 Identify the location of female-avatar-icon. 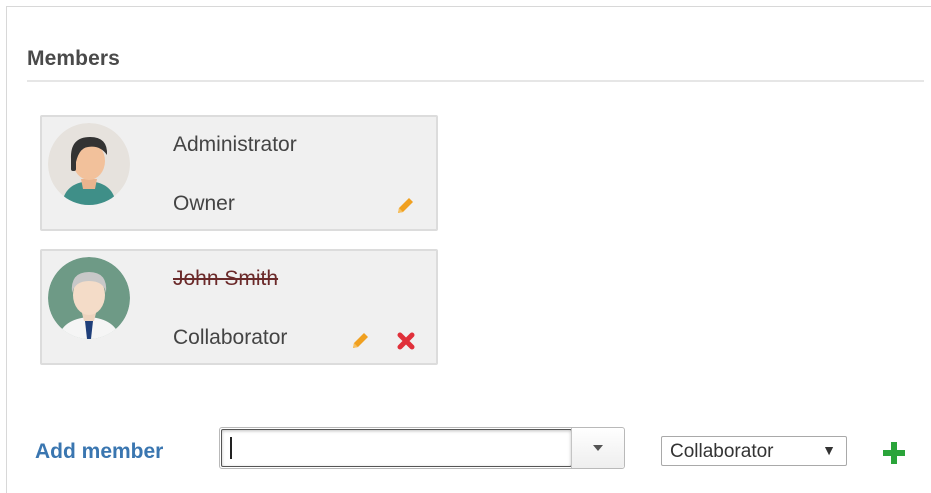
(89, 164).